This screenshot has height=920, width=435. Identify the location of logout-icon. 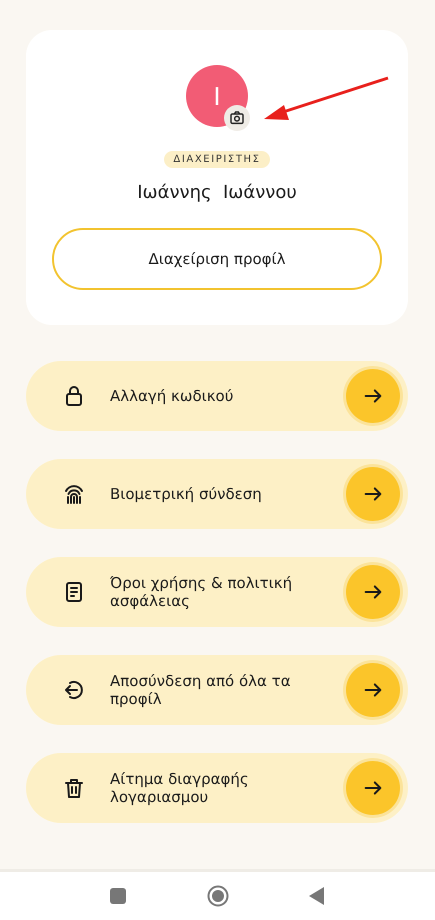
(74, 690).